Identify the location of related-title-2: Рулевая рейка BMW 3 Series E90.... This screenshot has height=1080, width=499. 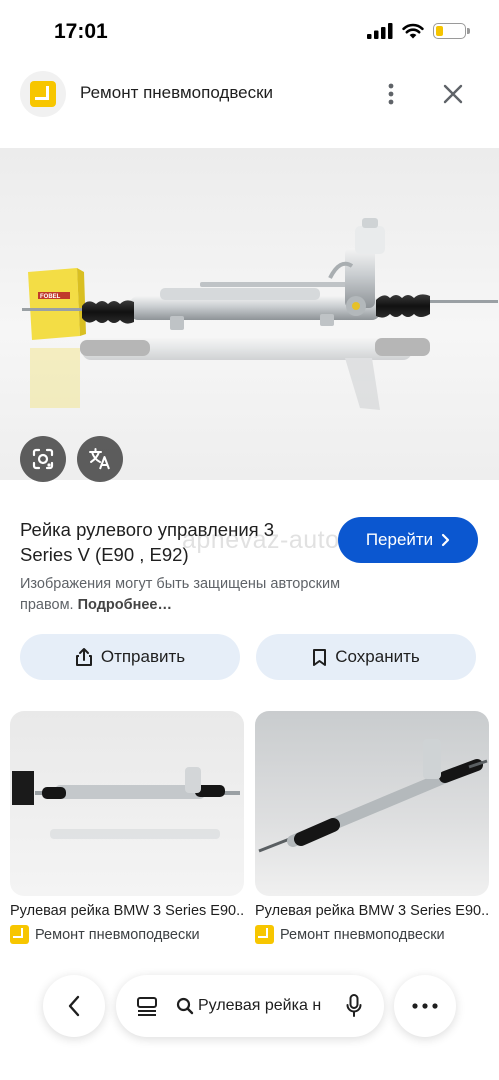
(372, 911).